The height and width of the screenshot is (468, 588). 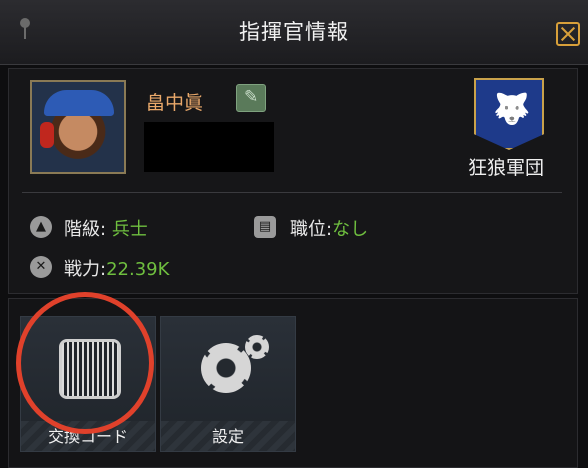 What do you see at coordinates (292, 192) in the screenshot?
I see `divider` at bounding box center [292, 192].